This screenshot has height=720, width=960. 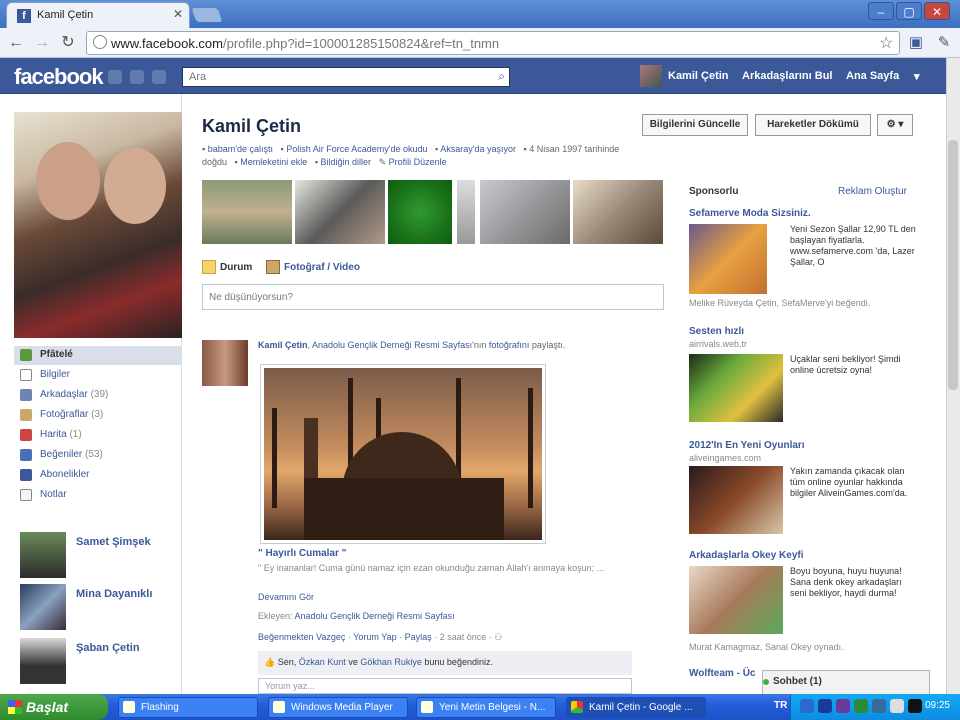 I want to click on share-link: Paylaş, so click(x=418, y=637).